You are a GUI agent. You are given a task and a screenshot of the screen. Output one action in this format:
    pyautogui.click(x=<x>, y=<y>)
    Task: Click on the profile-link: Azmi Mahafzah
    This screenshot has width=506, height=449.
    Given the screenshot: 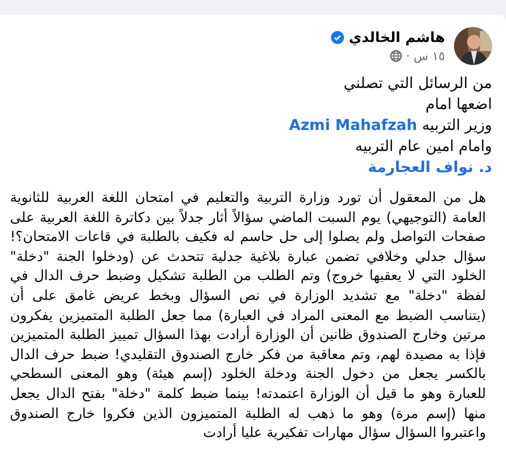 What is the action you would take?
    pyautogui.click(x=353, y=125)
    